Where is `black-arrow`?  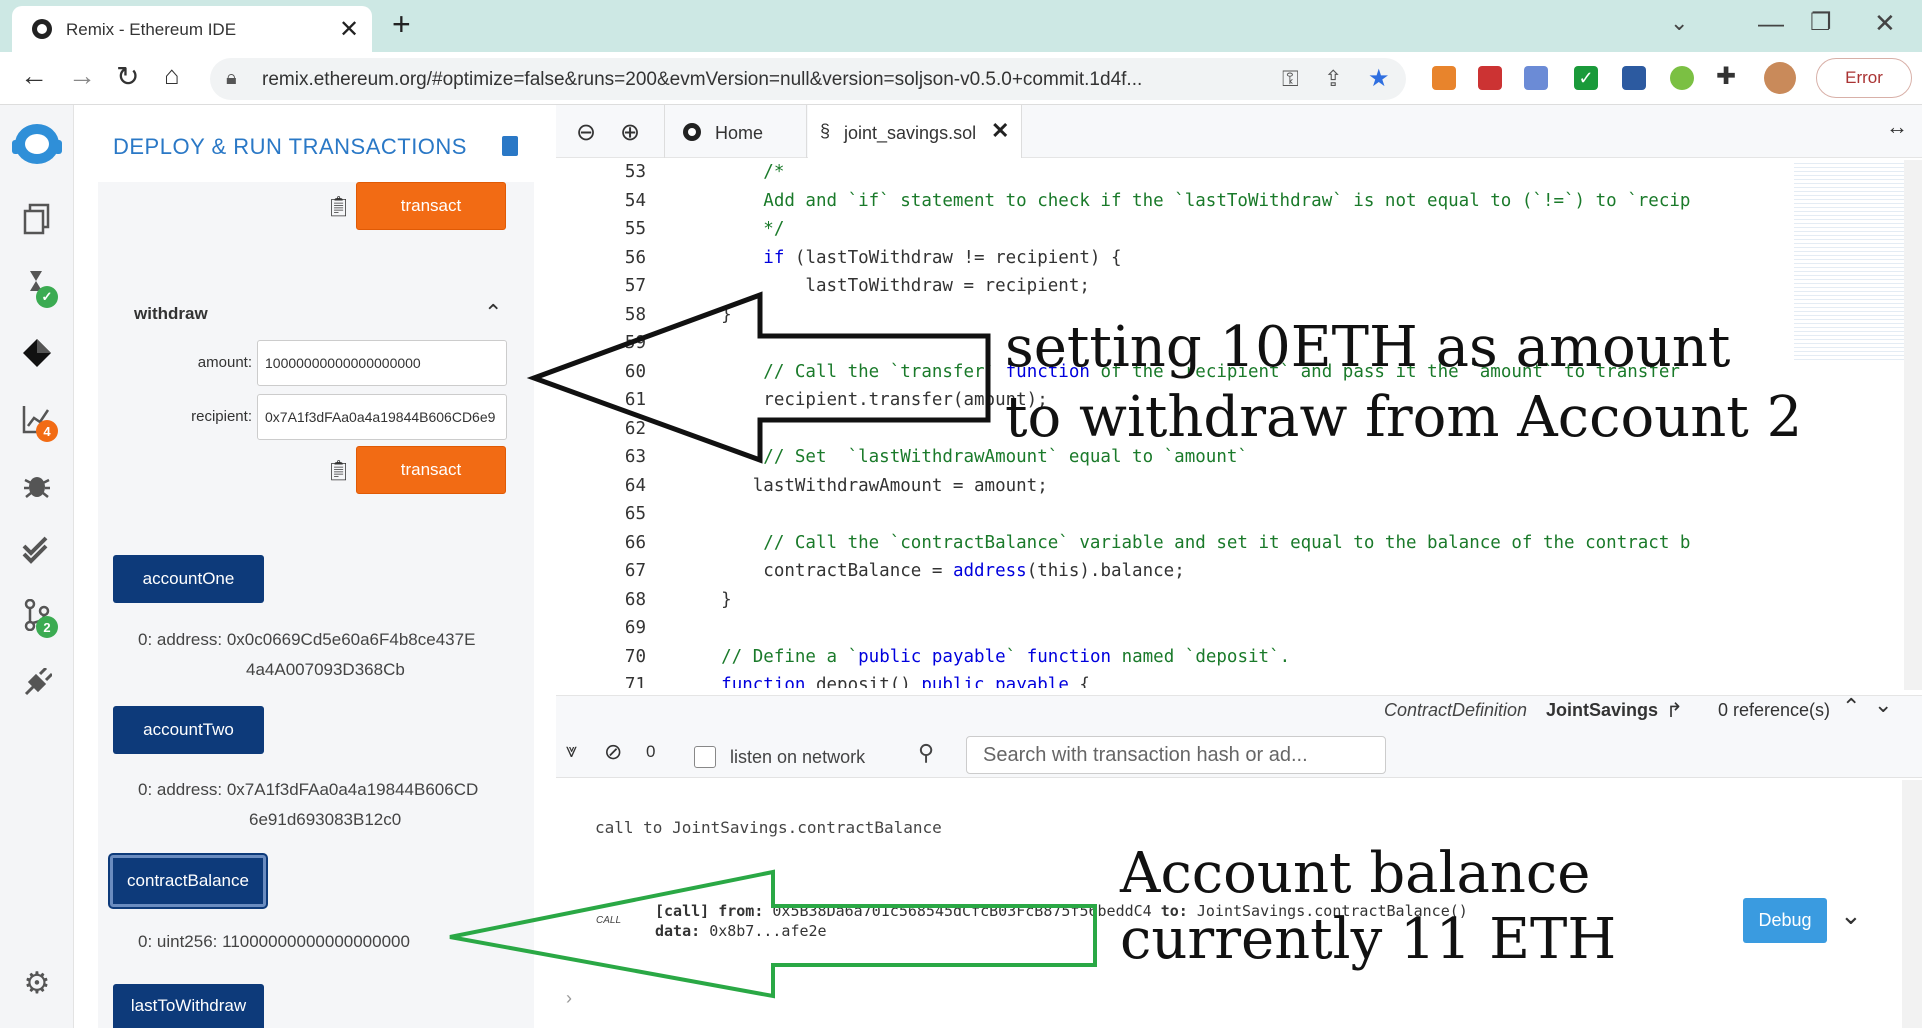 black-arrow is located at coordinates (758, 377).